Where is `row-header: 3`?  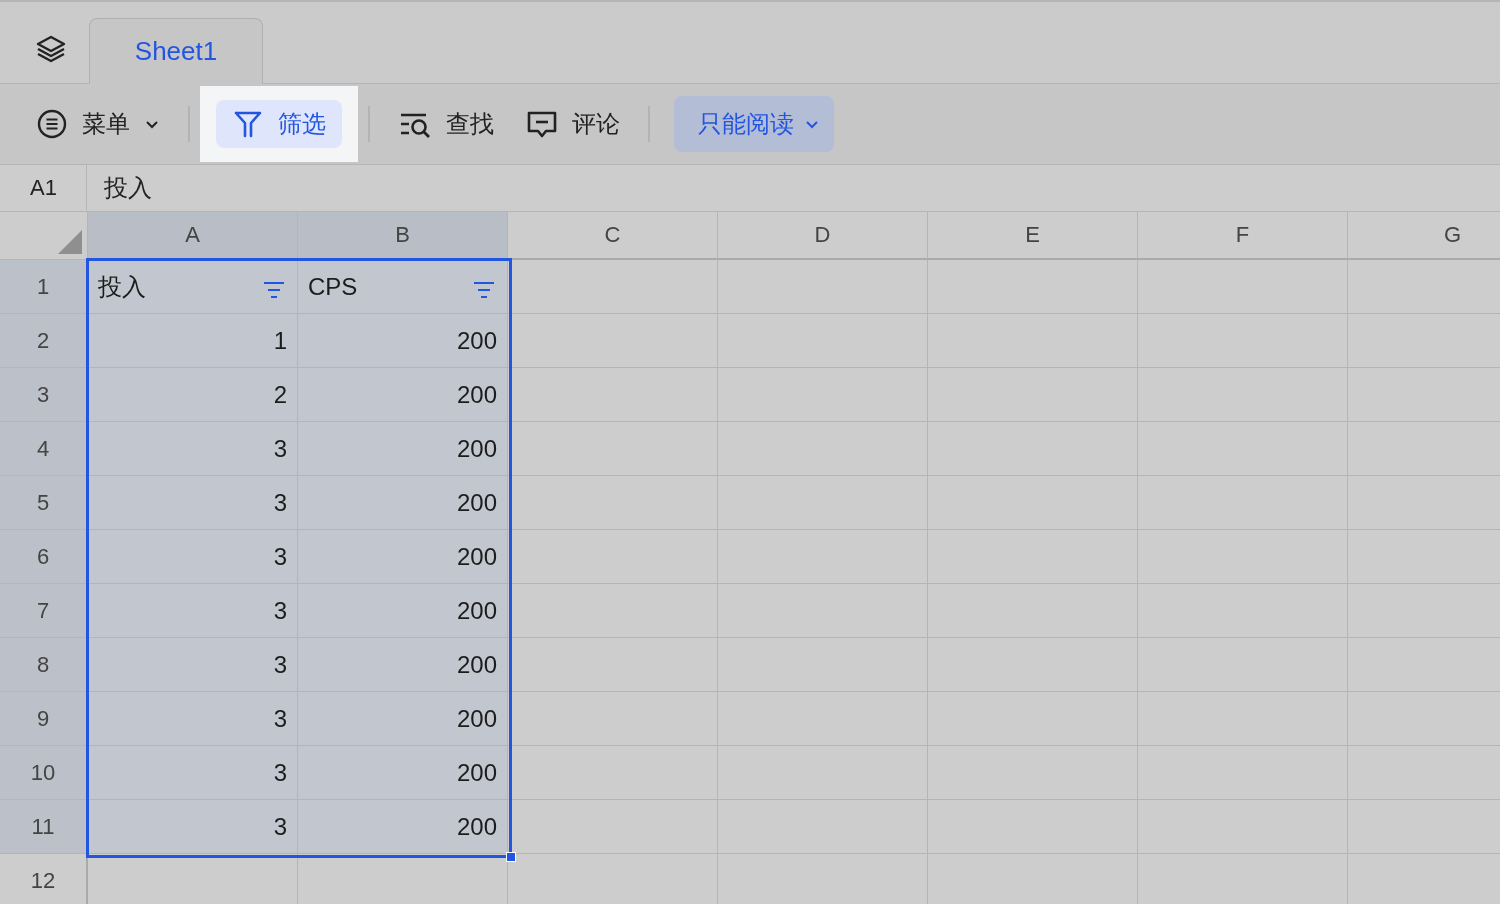
row-header: 3 is located at coordinates (44, 395).